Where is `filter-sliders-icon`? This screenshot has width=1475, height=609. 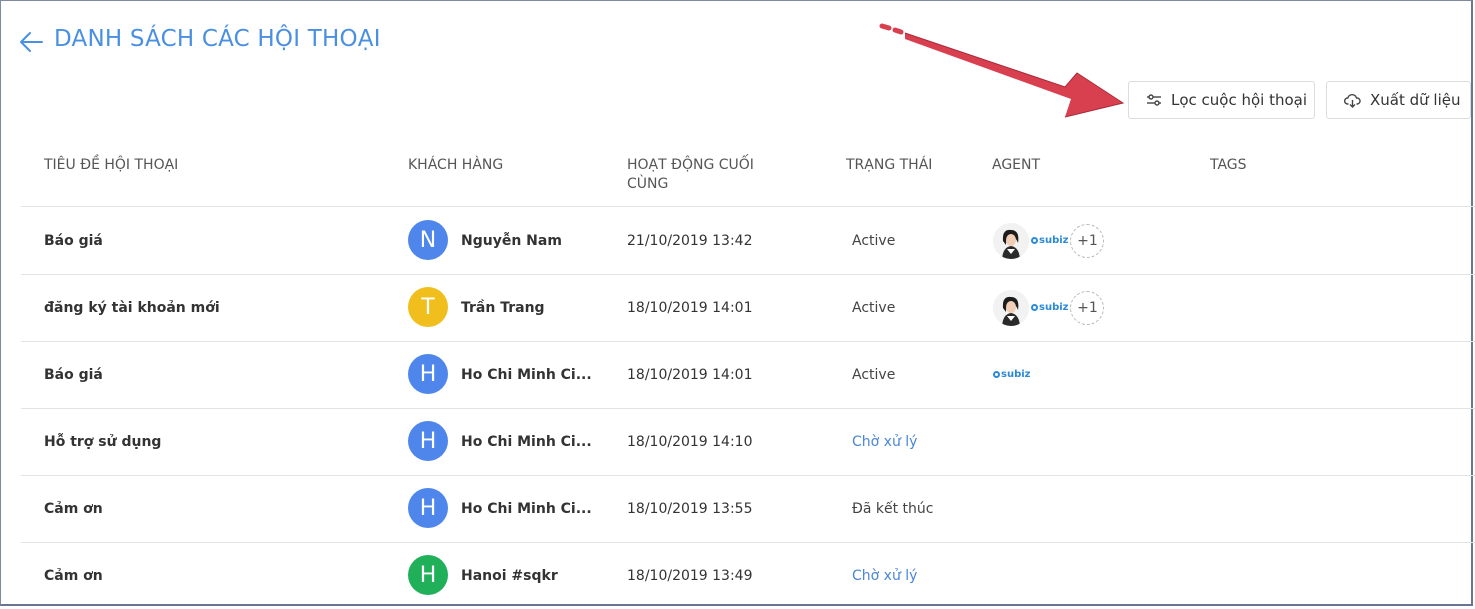
filter-sliders-icon is located at coordinates (1154, 100).